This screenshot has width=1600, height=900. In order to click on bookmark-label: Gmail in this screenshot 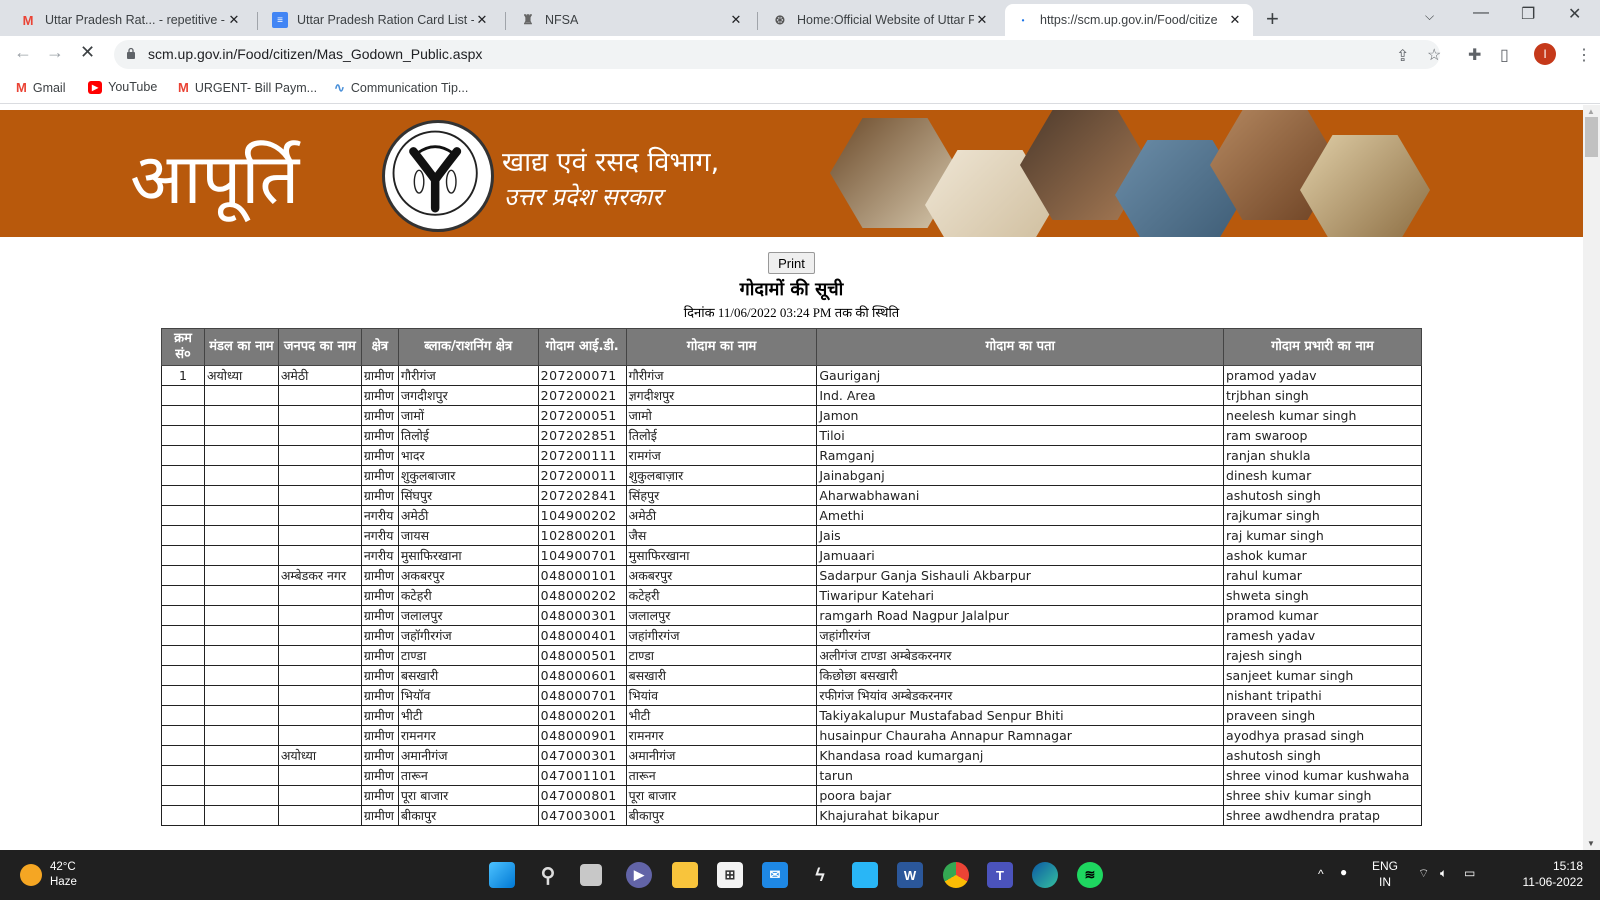, I will do `click(49, 87)`.